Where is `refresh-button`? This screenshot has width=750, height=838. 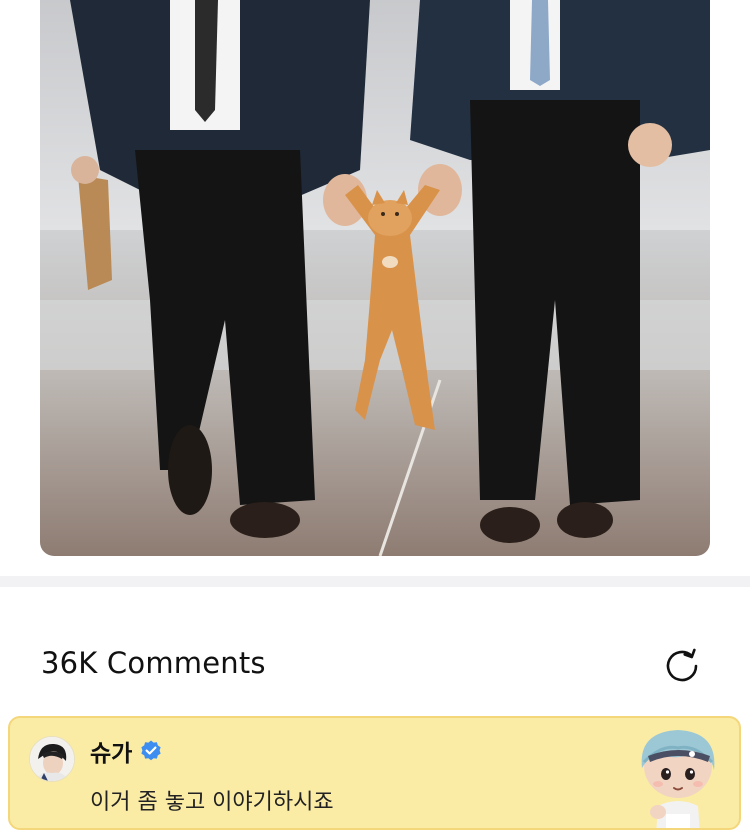
refresh-button is located at coordinates (682, 666).